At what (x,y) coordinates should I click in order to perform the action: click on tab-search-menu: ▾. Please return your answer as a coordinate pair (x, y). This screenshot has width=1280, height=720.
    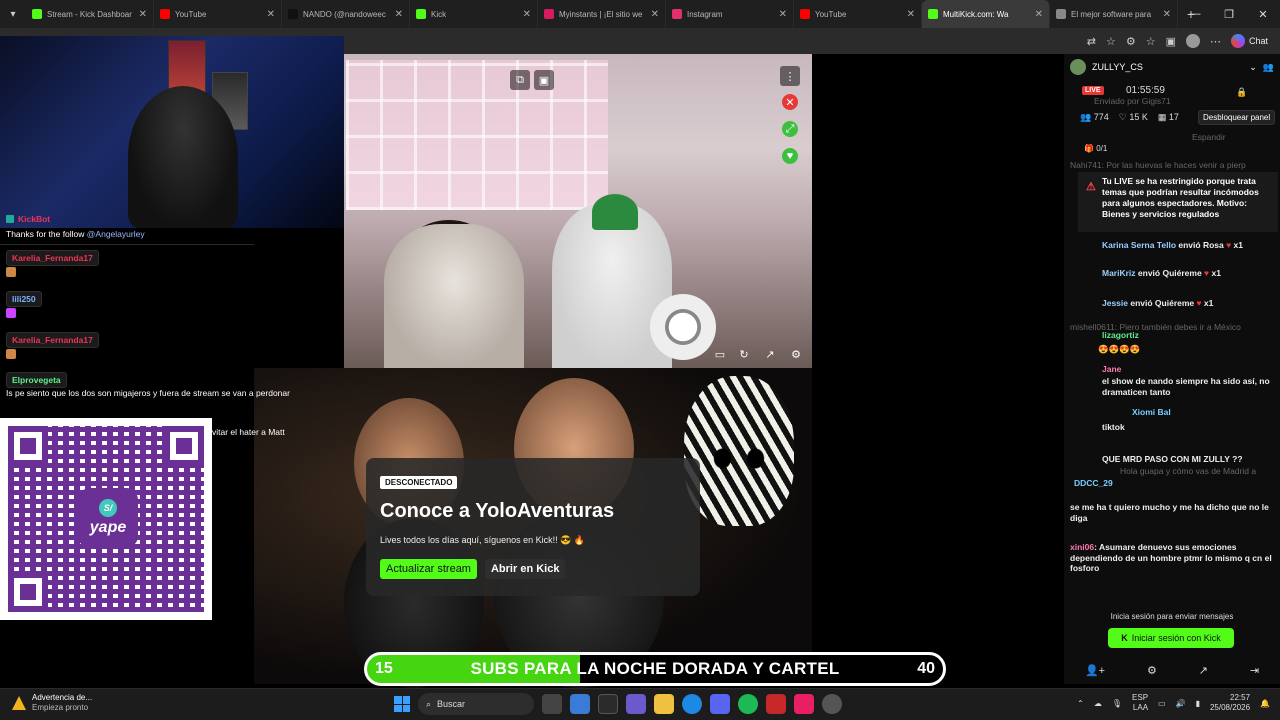
    Looking at the image, I should click on (13, 14).